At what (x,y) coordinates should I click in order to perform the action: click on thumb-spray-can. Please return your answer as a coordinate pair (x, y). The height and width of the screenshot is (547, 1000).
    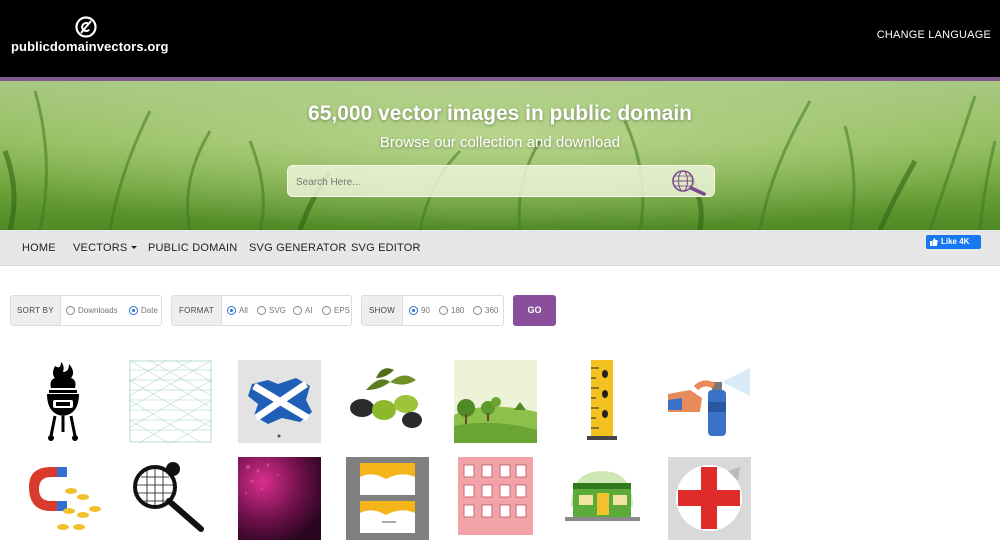
    Looking at the image, I should click on (709, 401).